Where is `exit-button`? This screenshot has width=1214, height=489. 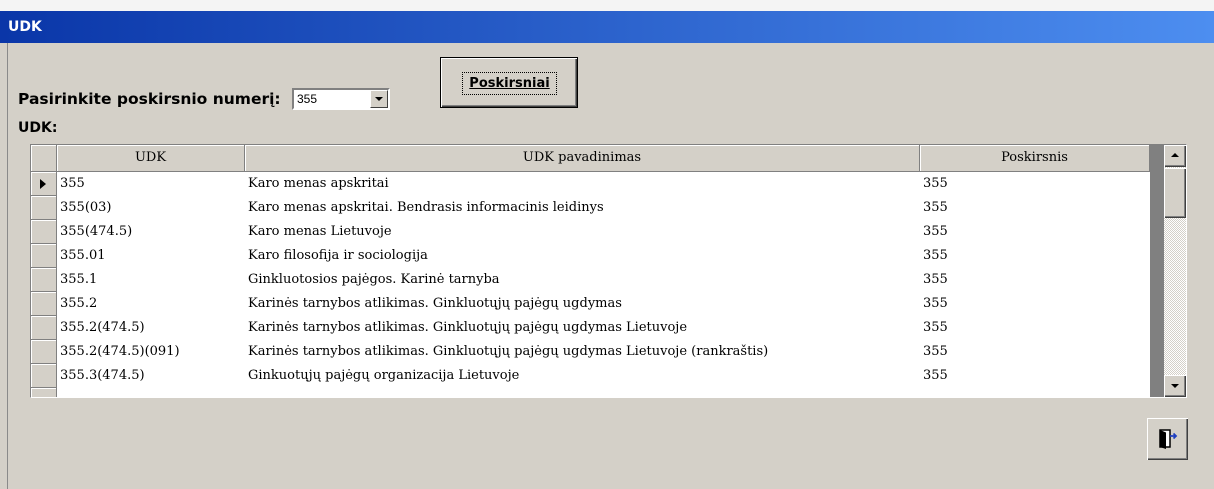
exit-button is located at coordinates (1167, 439).